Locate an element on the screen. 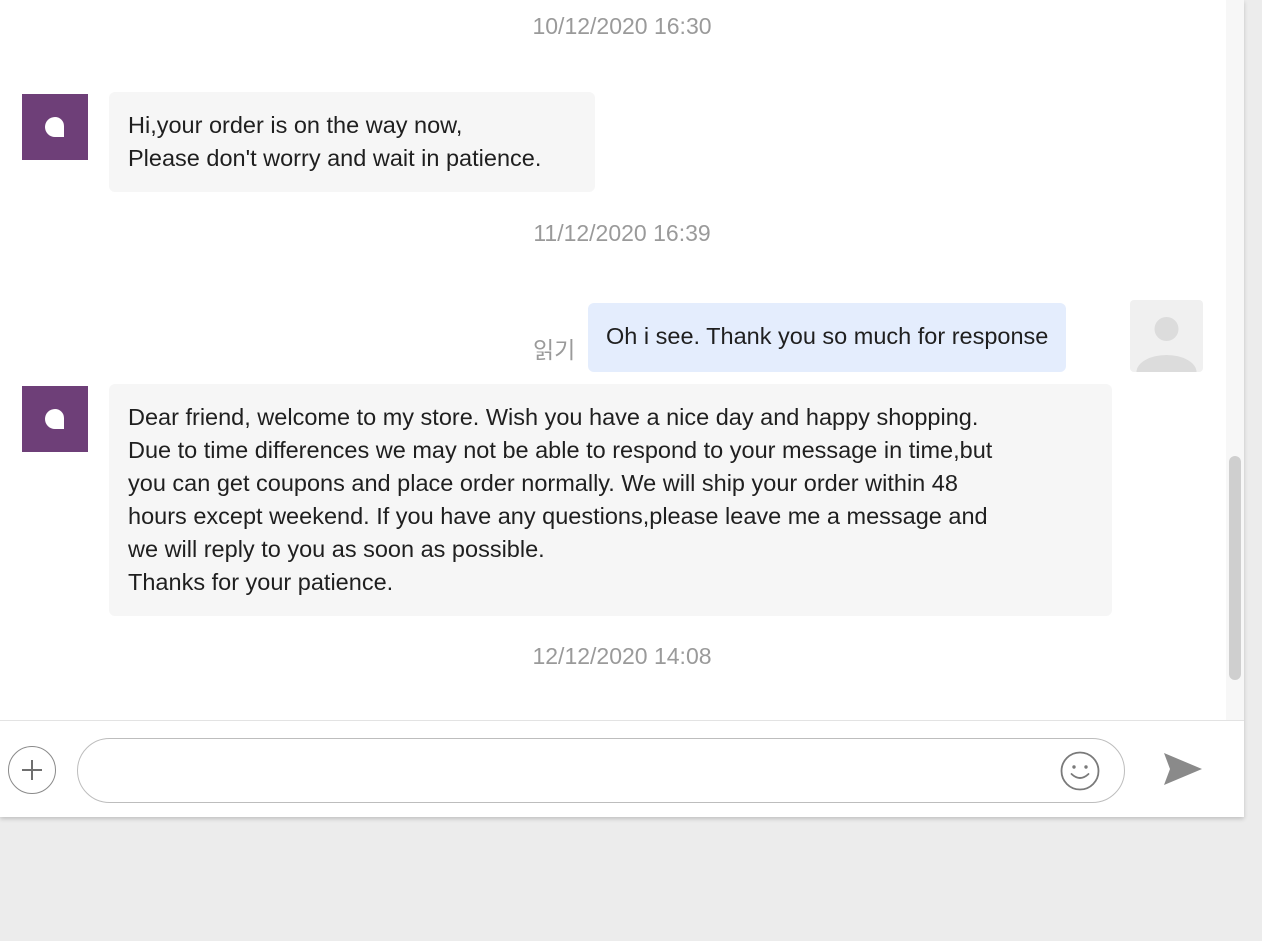  message-composer is located at coordinates (622, 768).